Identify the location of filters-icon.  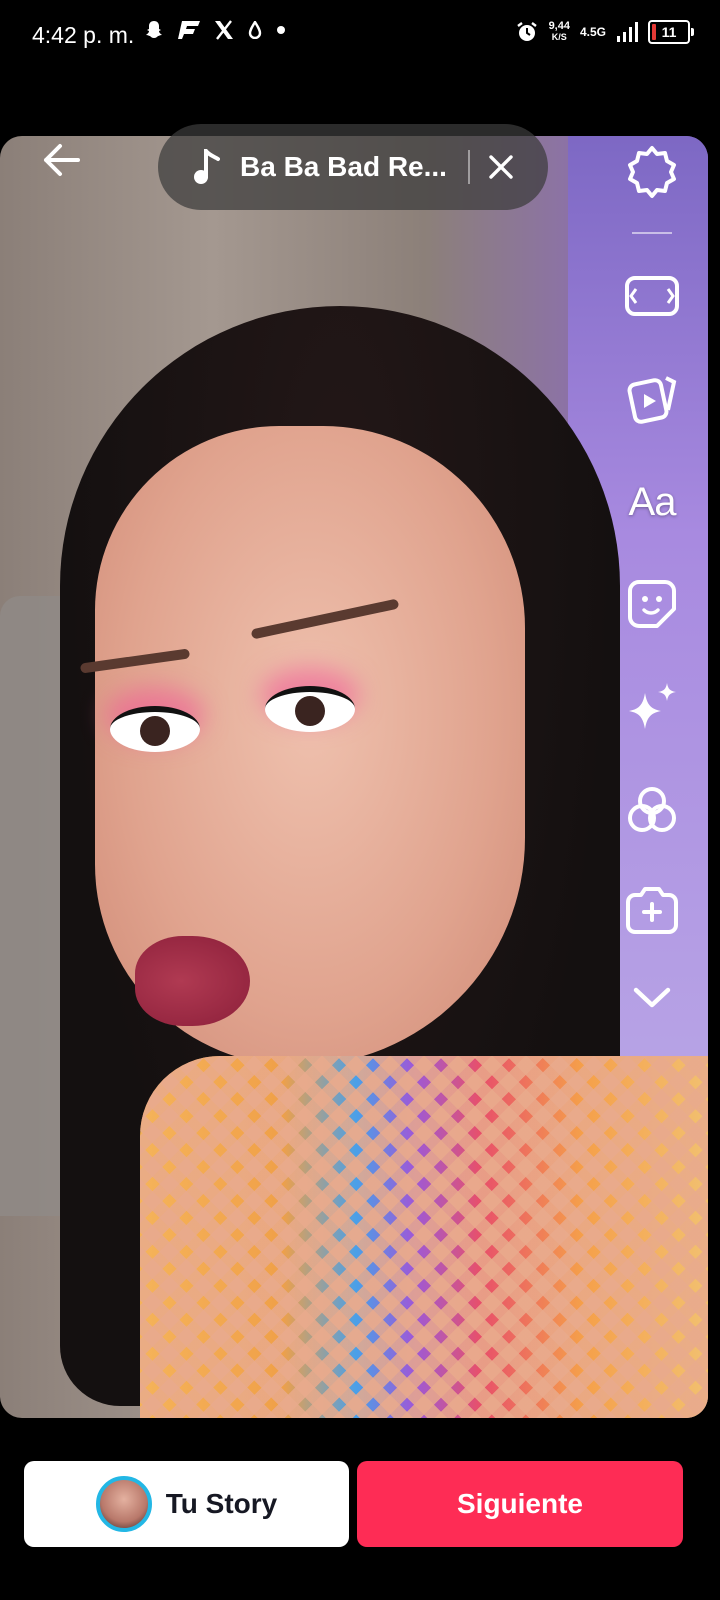
(652, 809).